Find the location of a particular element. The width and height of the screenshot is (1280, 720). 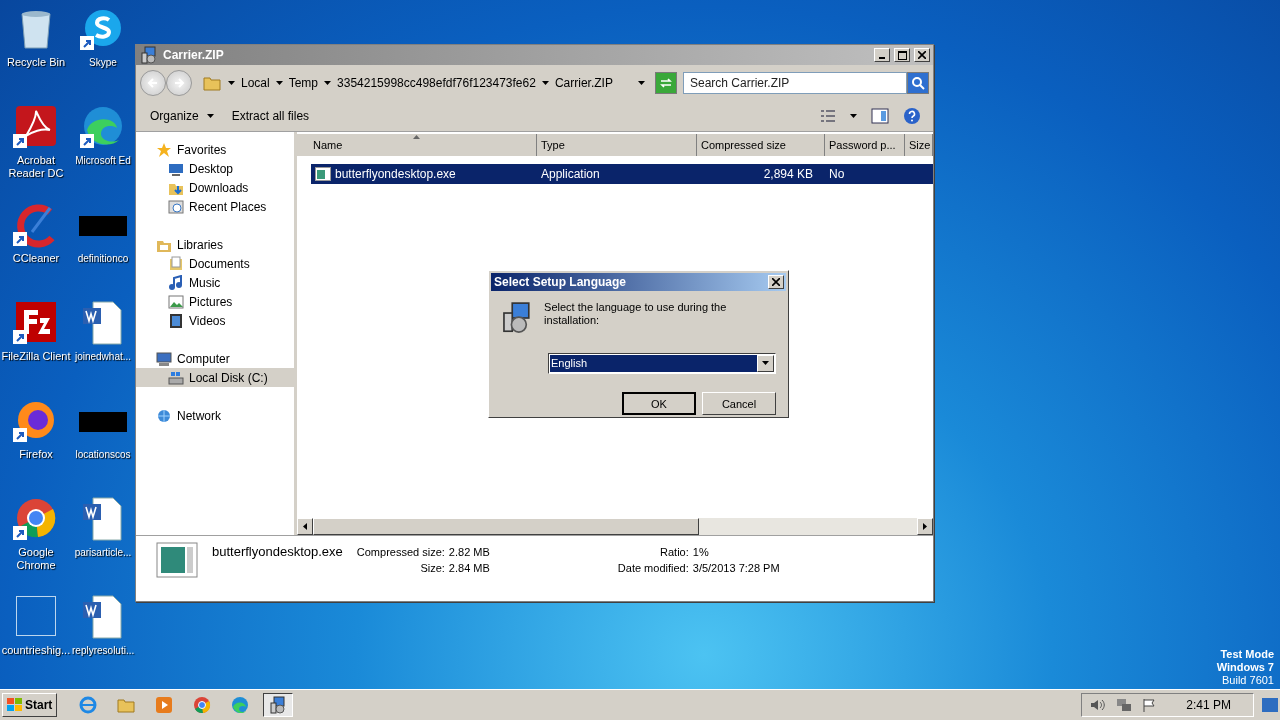

help-icon is located at coordinates (912, 116).